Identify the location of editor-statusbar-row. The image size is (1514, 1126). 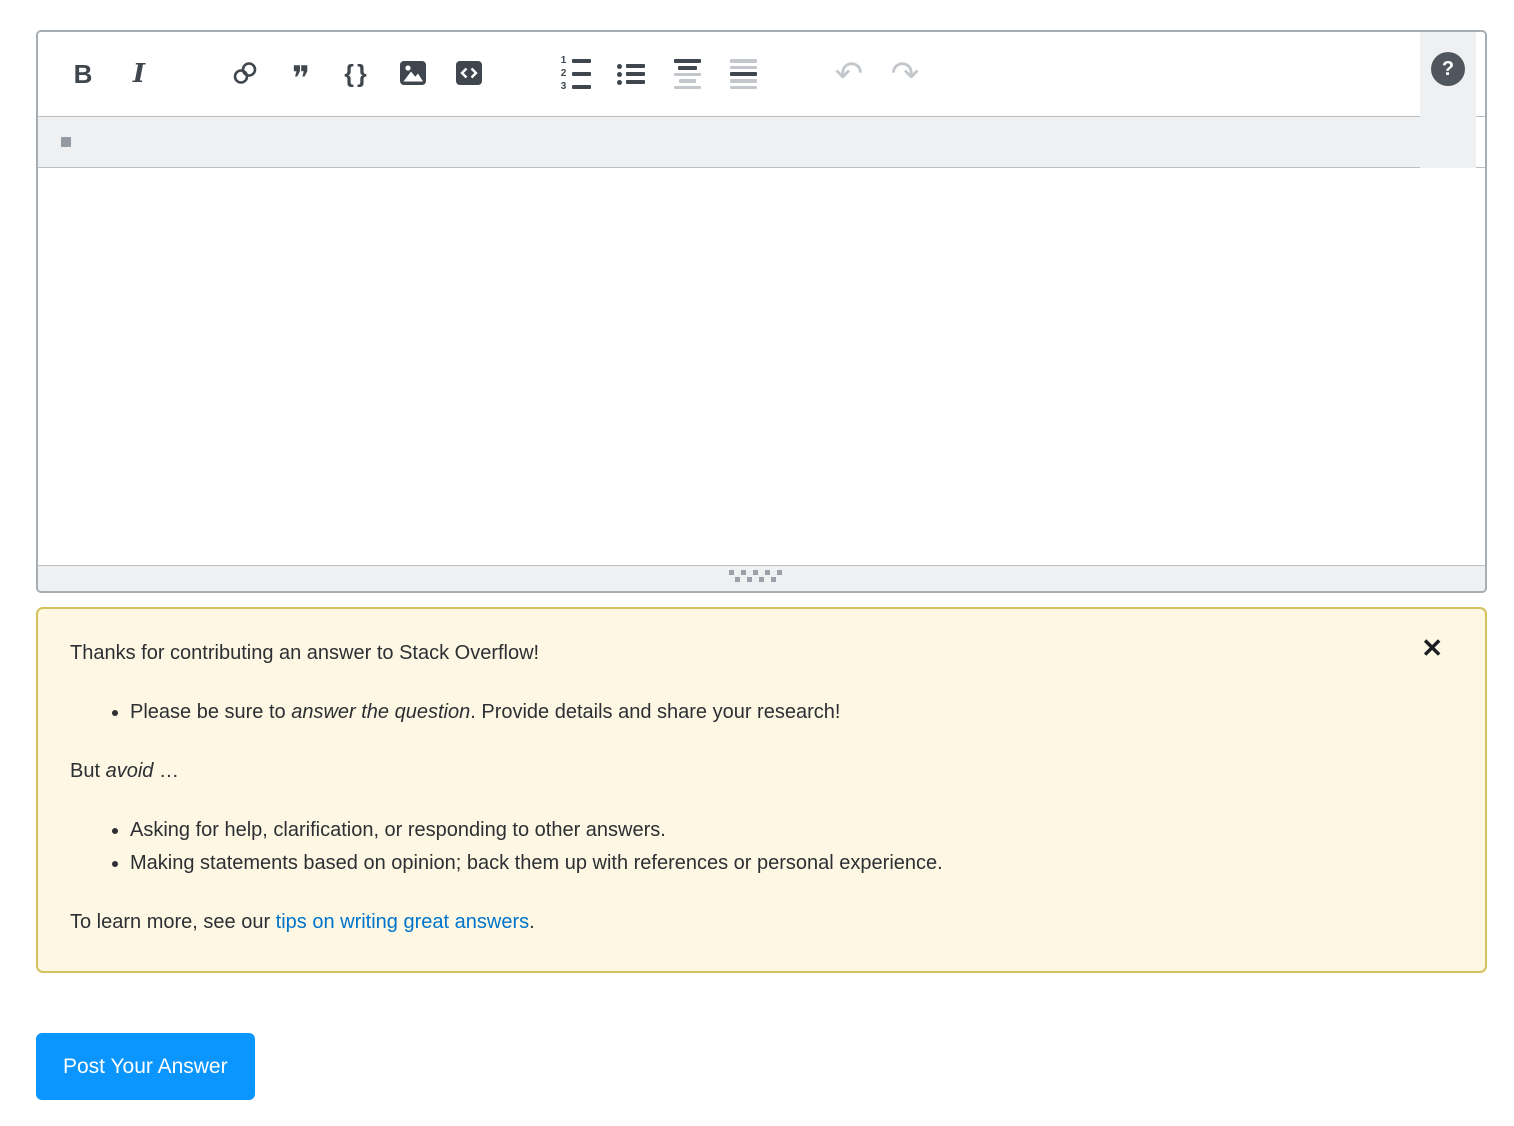
(761, 142).